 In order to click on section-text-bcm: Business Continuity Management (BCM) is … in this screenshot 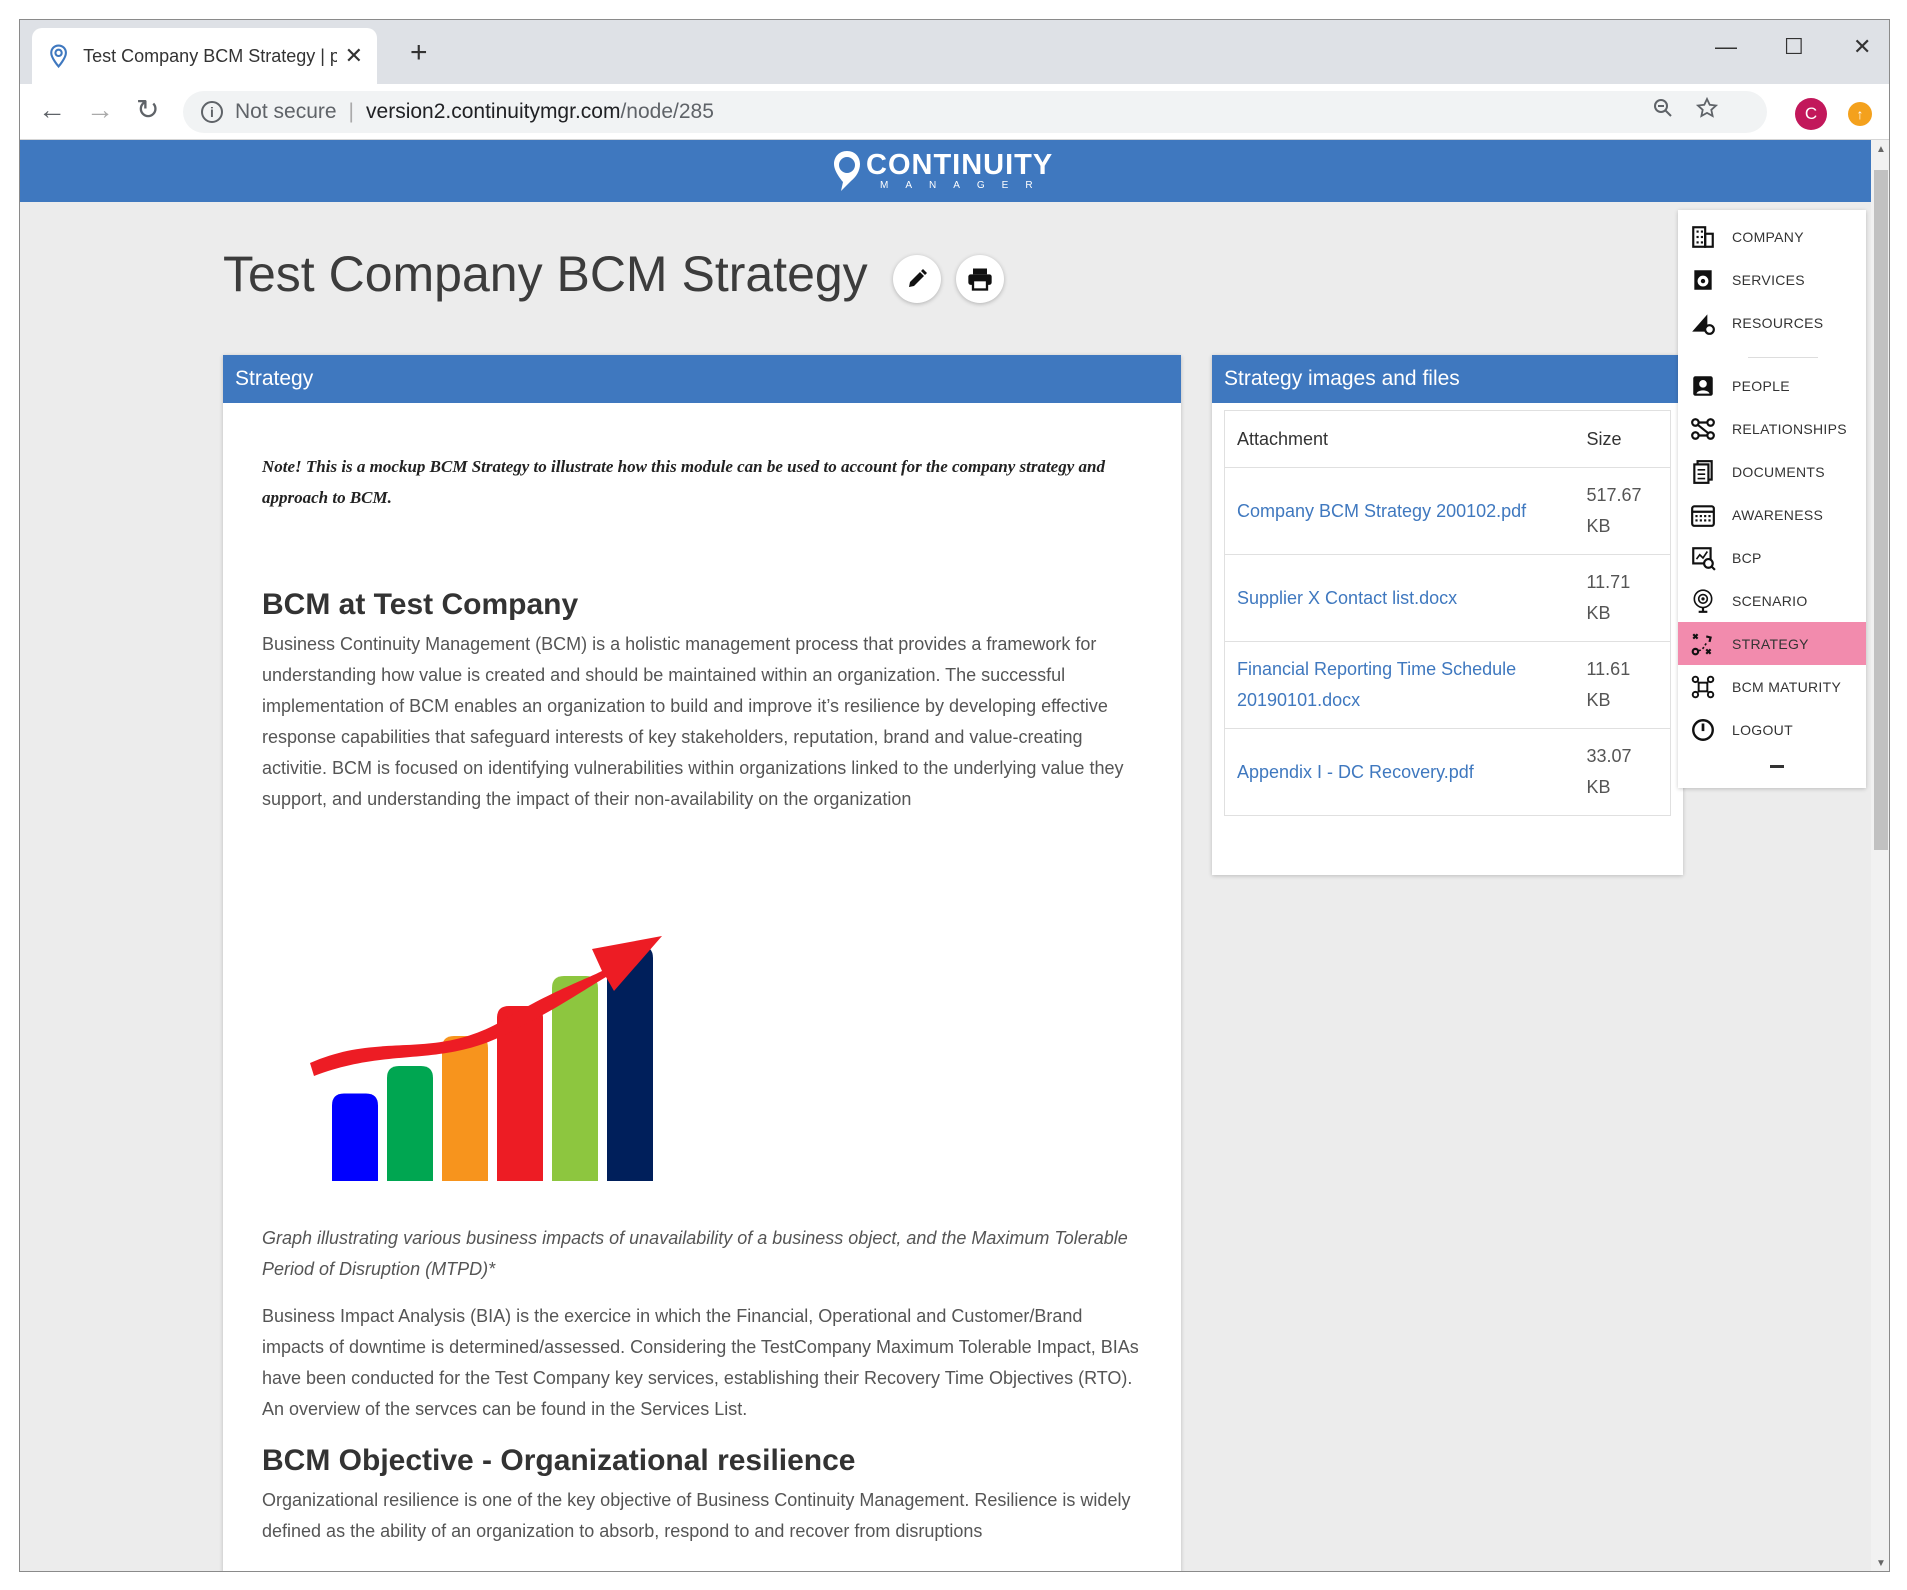, I will do `click(693, 721)`.